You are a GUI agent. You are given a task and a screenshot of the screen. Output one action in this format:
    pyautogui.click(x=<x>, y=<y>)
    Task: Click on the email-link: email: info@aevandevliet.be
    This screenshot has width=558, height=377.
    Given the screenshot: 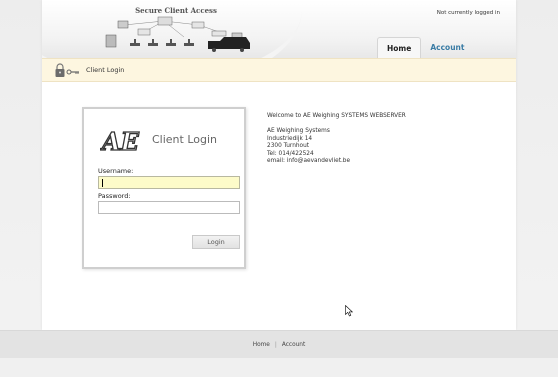 What is the action you would take?
    pyautogui.click(x=308, y=162)
    